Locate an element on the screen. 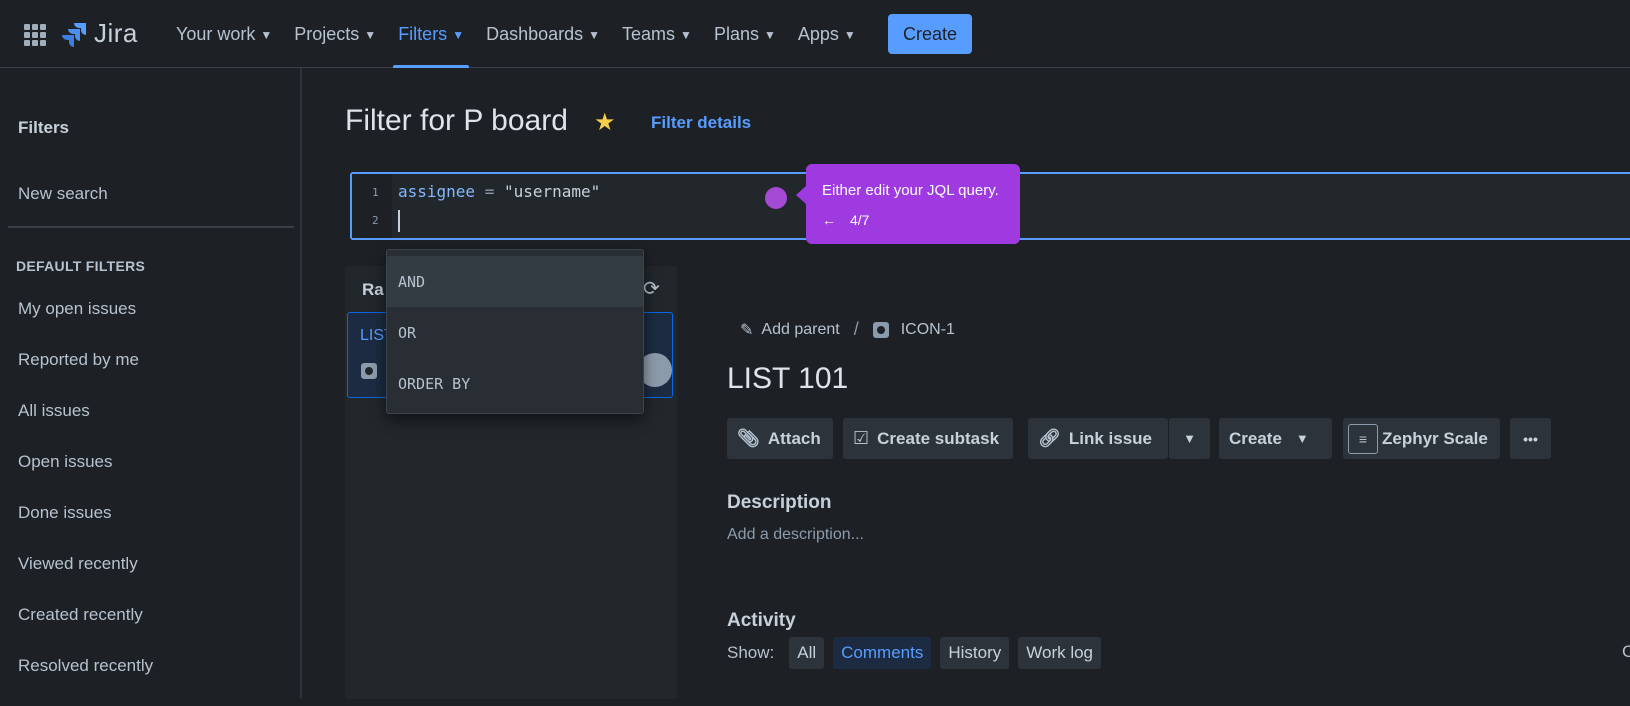 The width and height of the screenshot is (1630, 706). nav-label: Dashboards is located at coordinates (535, 33).